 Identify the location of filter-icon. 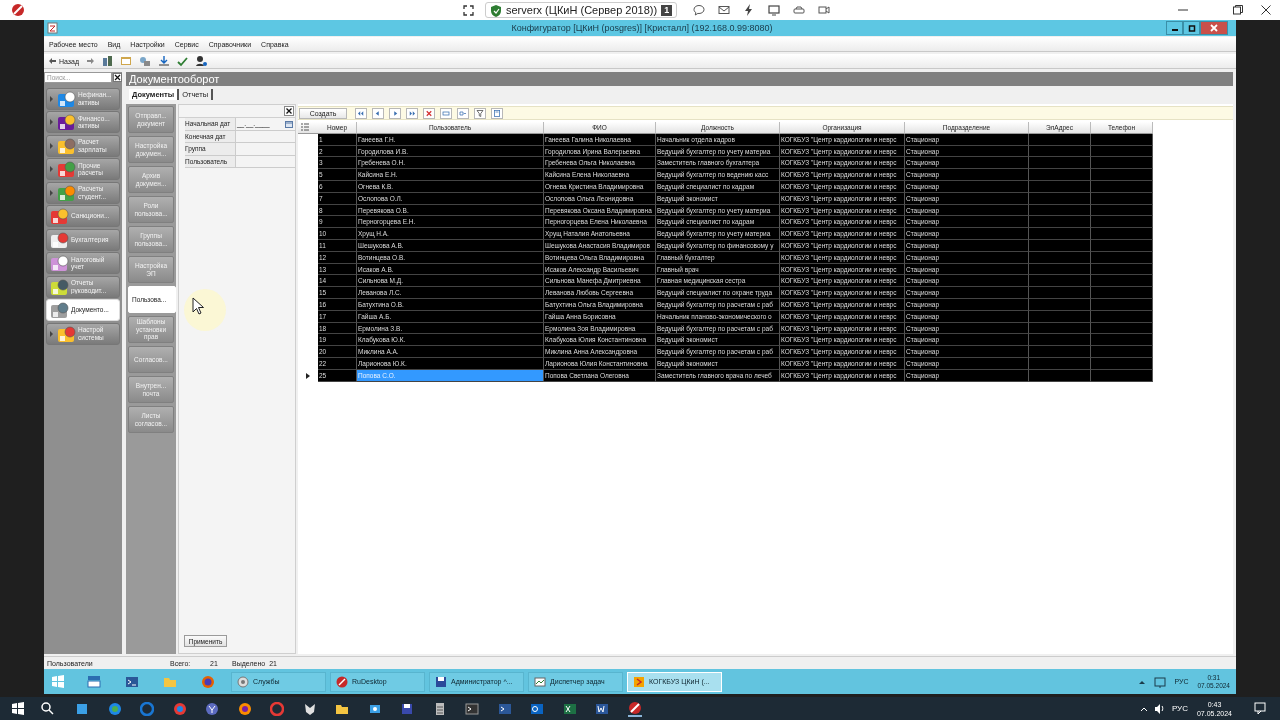
(480, 113).